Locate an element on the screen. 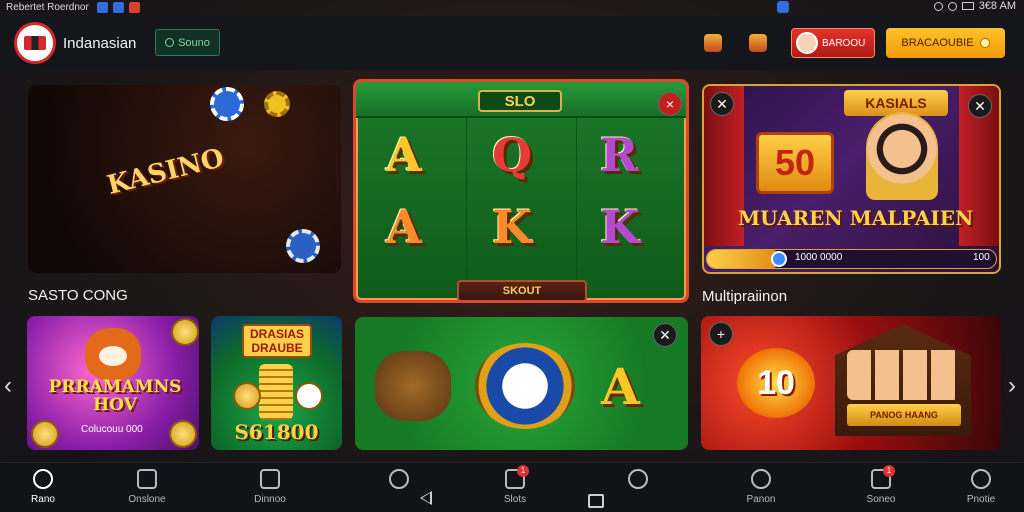 This screenshot has height=512, width=1024. nav-item-casino: Onslone is located at coordinates (147, 490).